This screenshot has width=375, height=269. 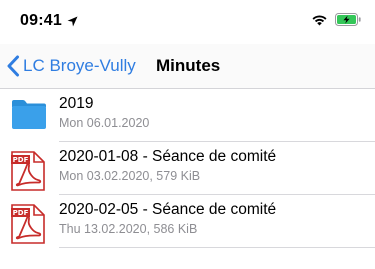 I want to click on status-time: 09:41, so click(x=41, y=20).